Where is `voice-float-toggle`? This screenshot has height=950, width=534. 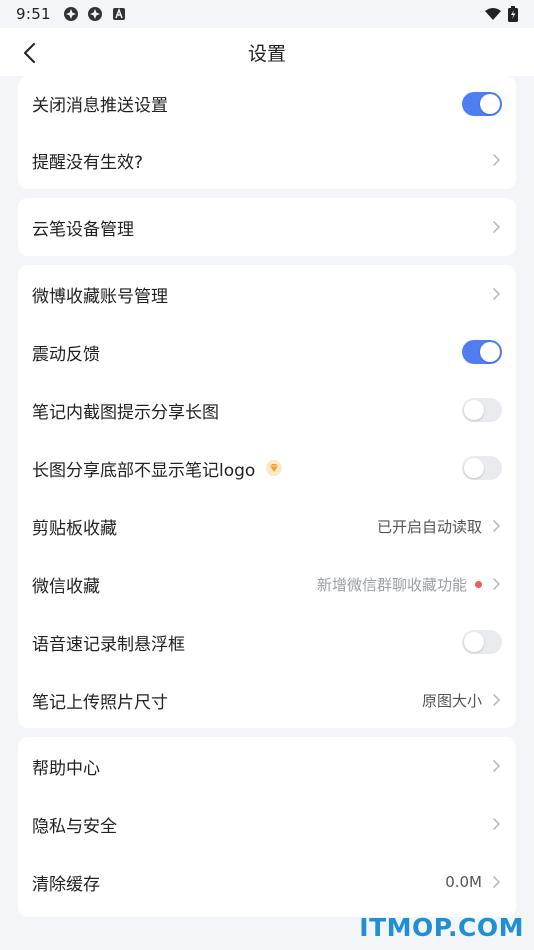
voice-float-toggle is located at coordinates (482, 642).